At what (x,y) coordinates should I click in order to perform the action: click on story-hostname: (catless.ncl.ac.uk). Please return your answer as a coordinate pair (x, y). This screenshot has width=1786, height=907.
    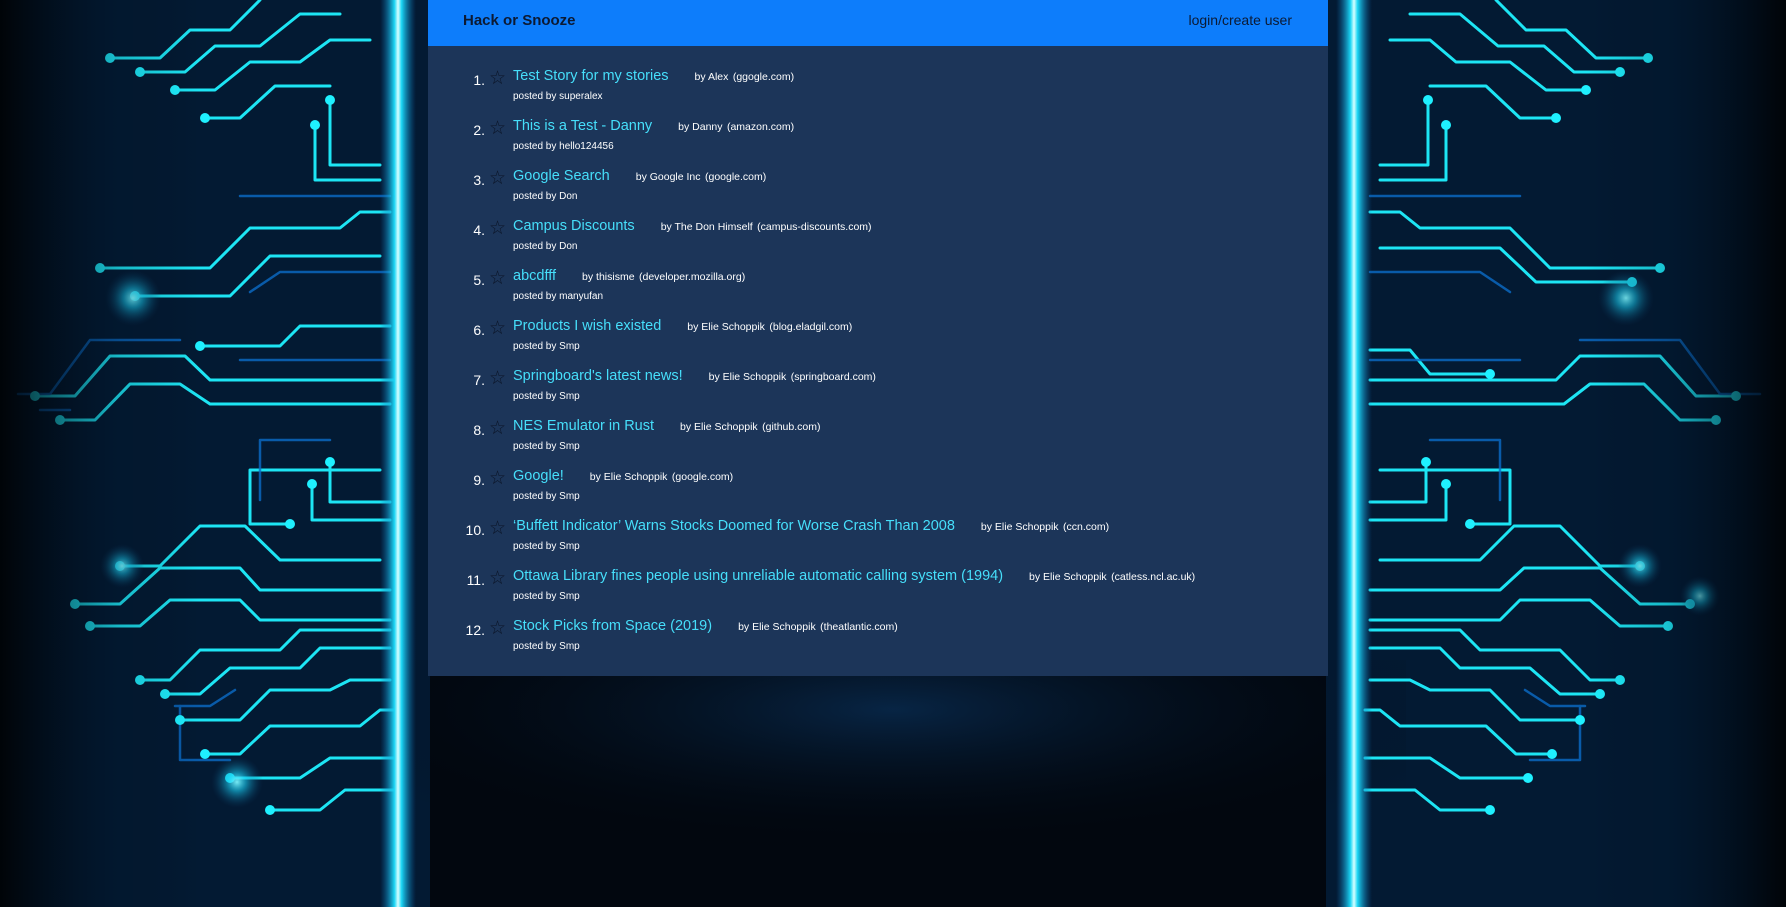
    Looking at the image, I should click on (1153, 577).